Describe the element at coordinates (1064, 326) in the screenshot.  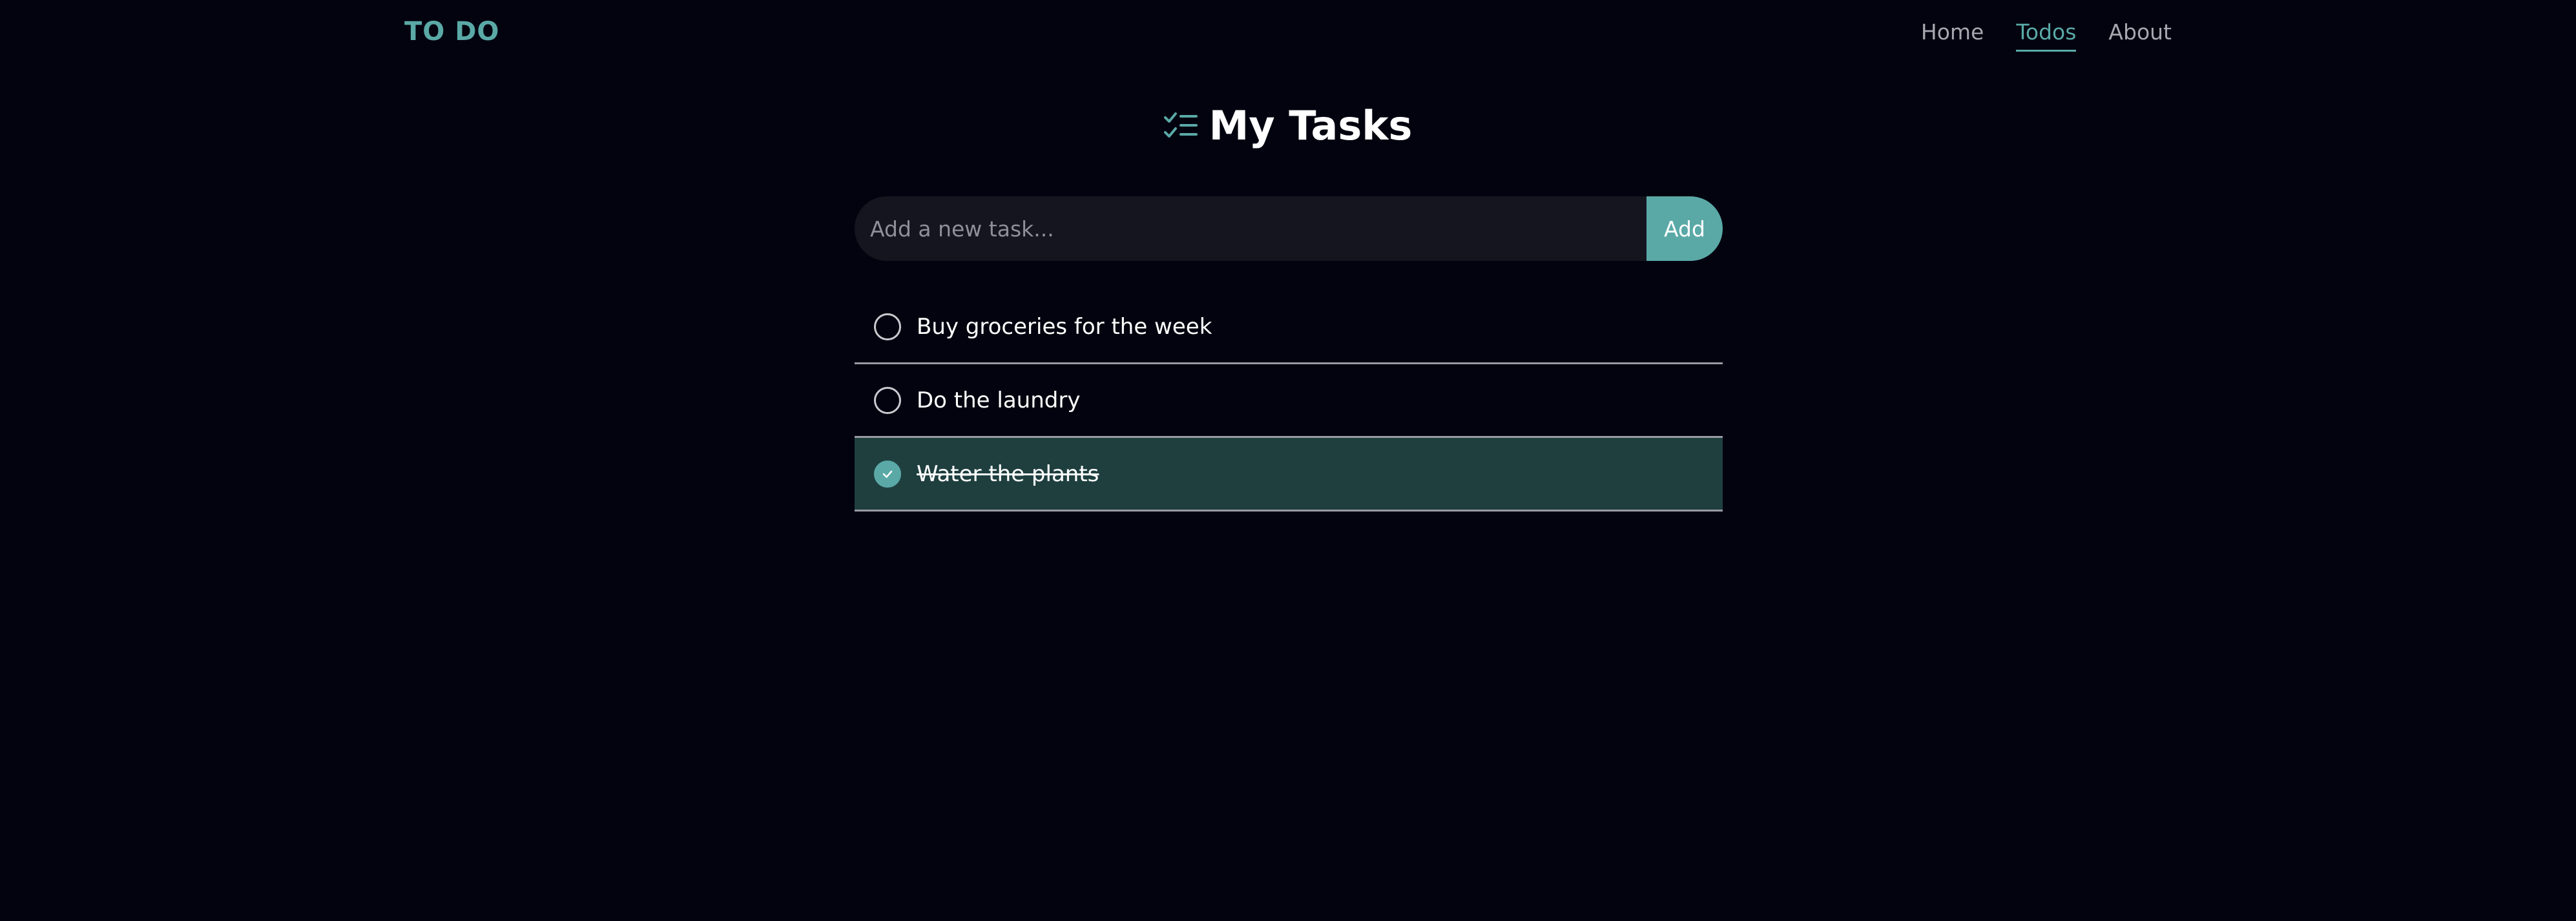
I see `task-text: Buy groceries for the week` at that location.